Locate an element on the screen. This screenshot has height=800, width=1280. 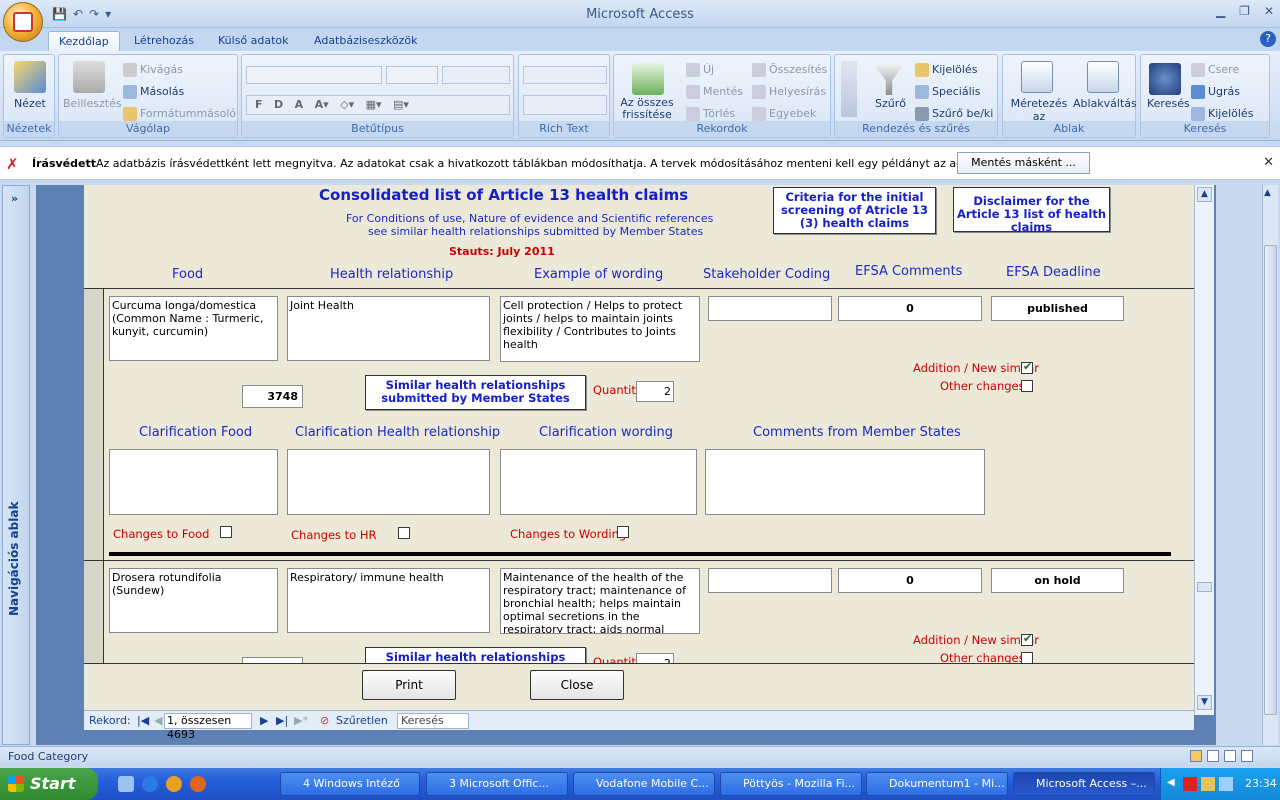
outer-scroll-thumb is located at coordinates (1270, 480).